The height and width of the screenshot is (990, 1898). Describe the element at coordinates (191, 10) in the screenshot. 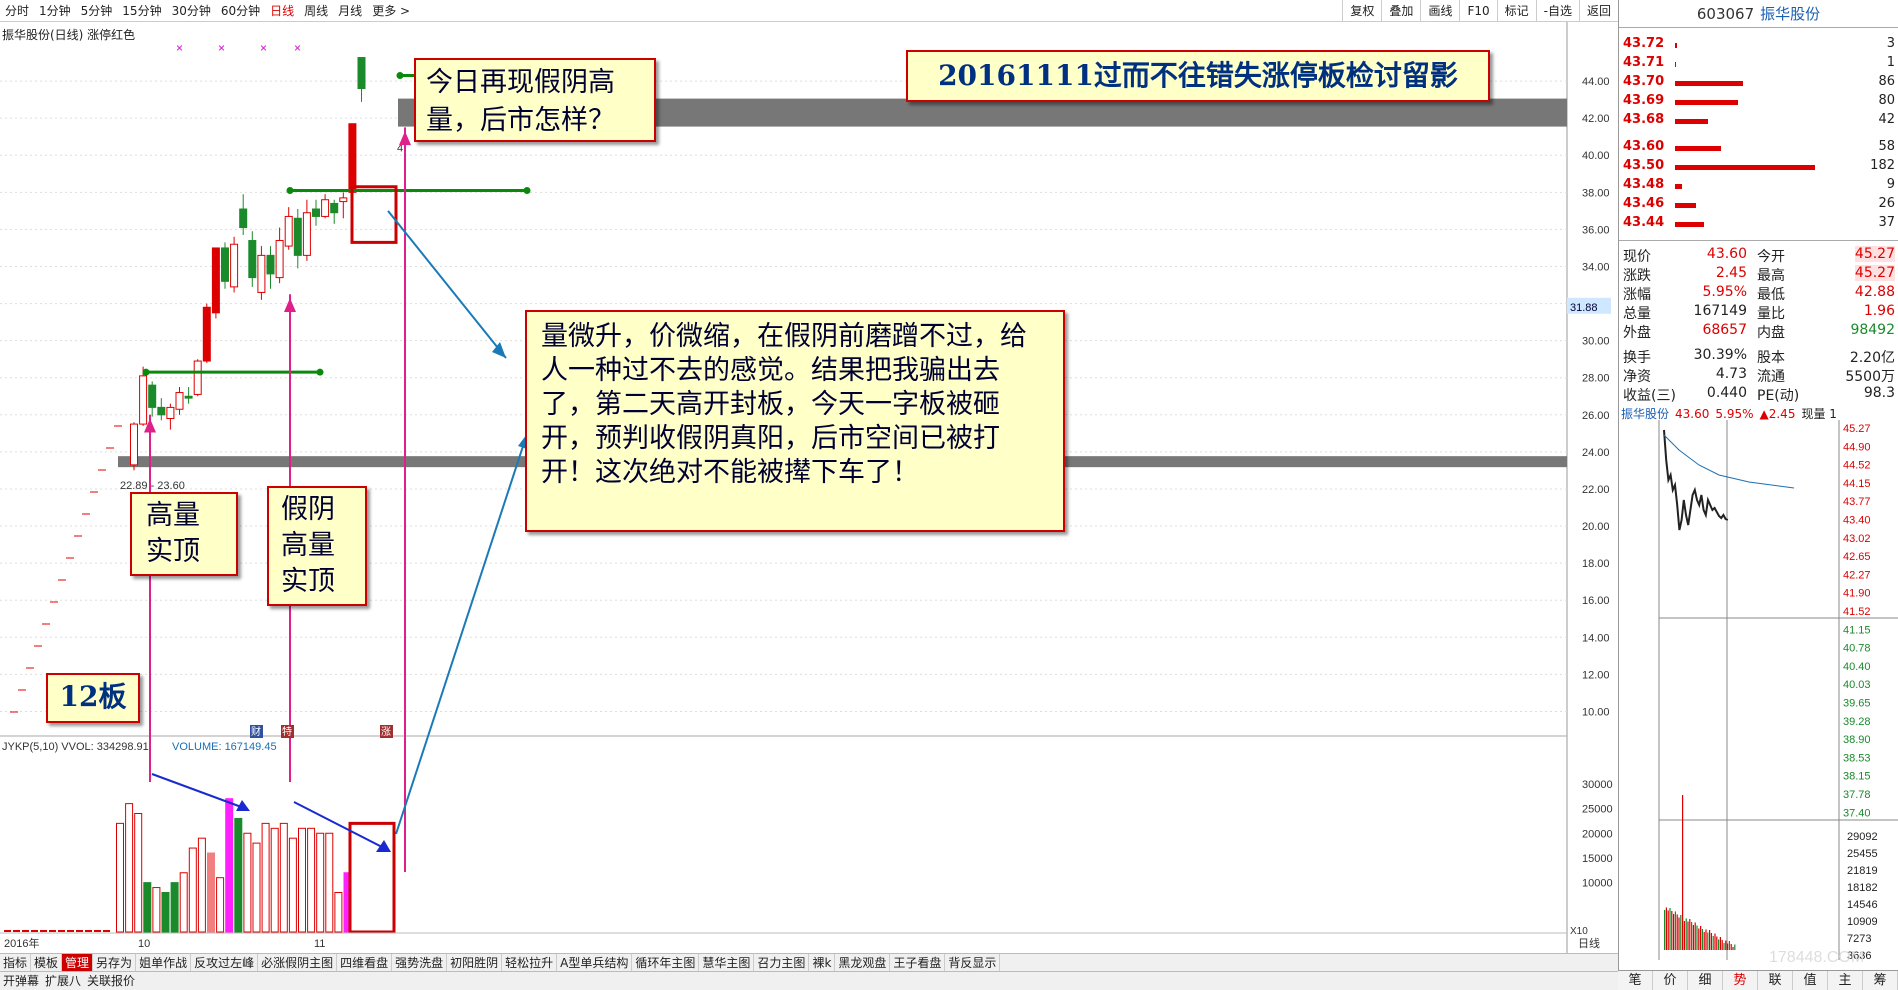

I see `period-tab: 30分钟` at that location.